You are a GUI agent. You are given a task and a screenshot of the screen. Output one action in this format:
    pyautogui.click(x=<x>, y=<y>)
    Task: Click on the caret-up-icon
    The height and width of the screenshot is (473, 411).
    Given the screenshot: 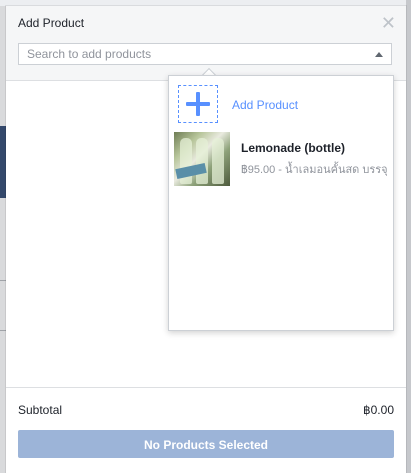 What is the action you would take?
    pyautogui.click(x=379, y=54)
    